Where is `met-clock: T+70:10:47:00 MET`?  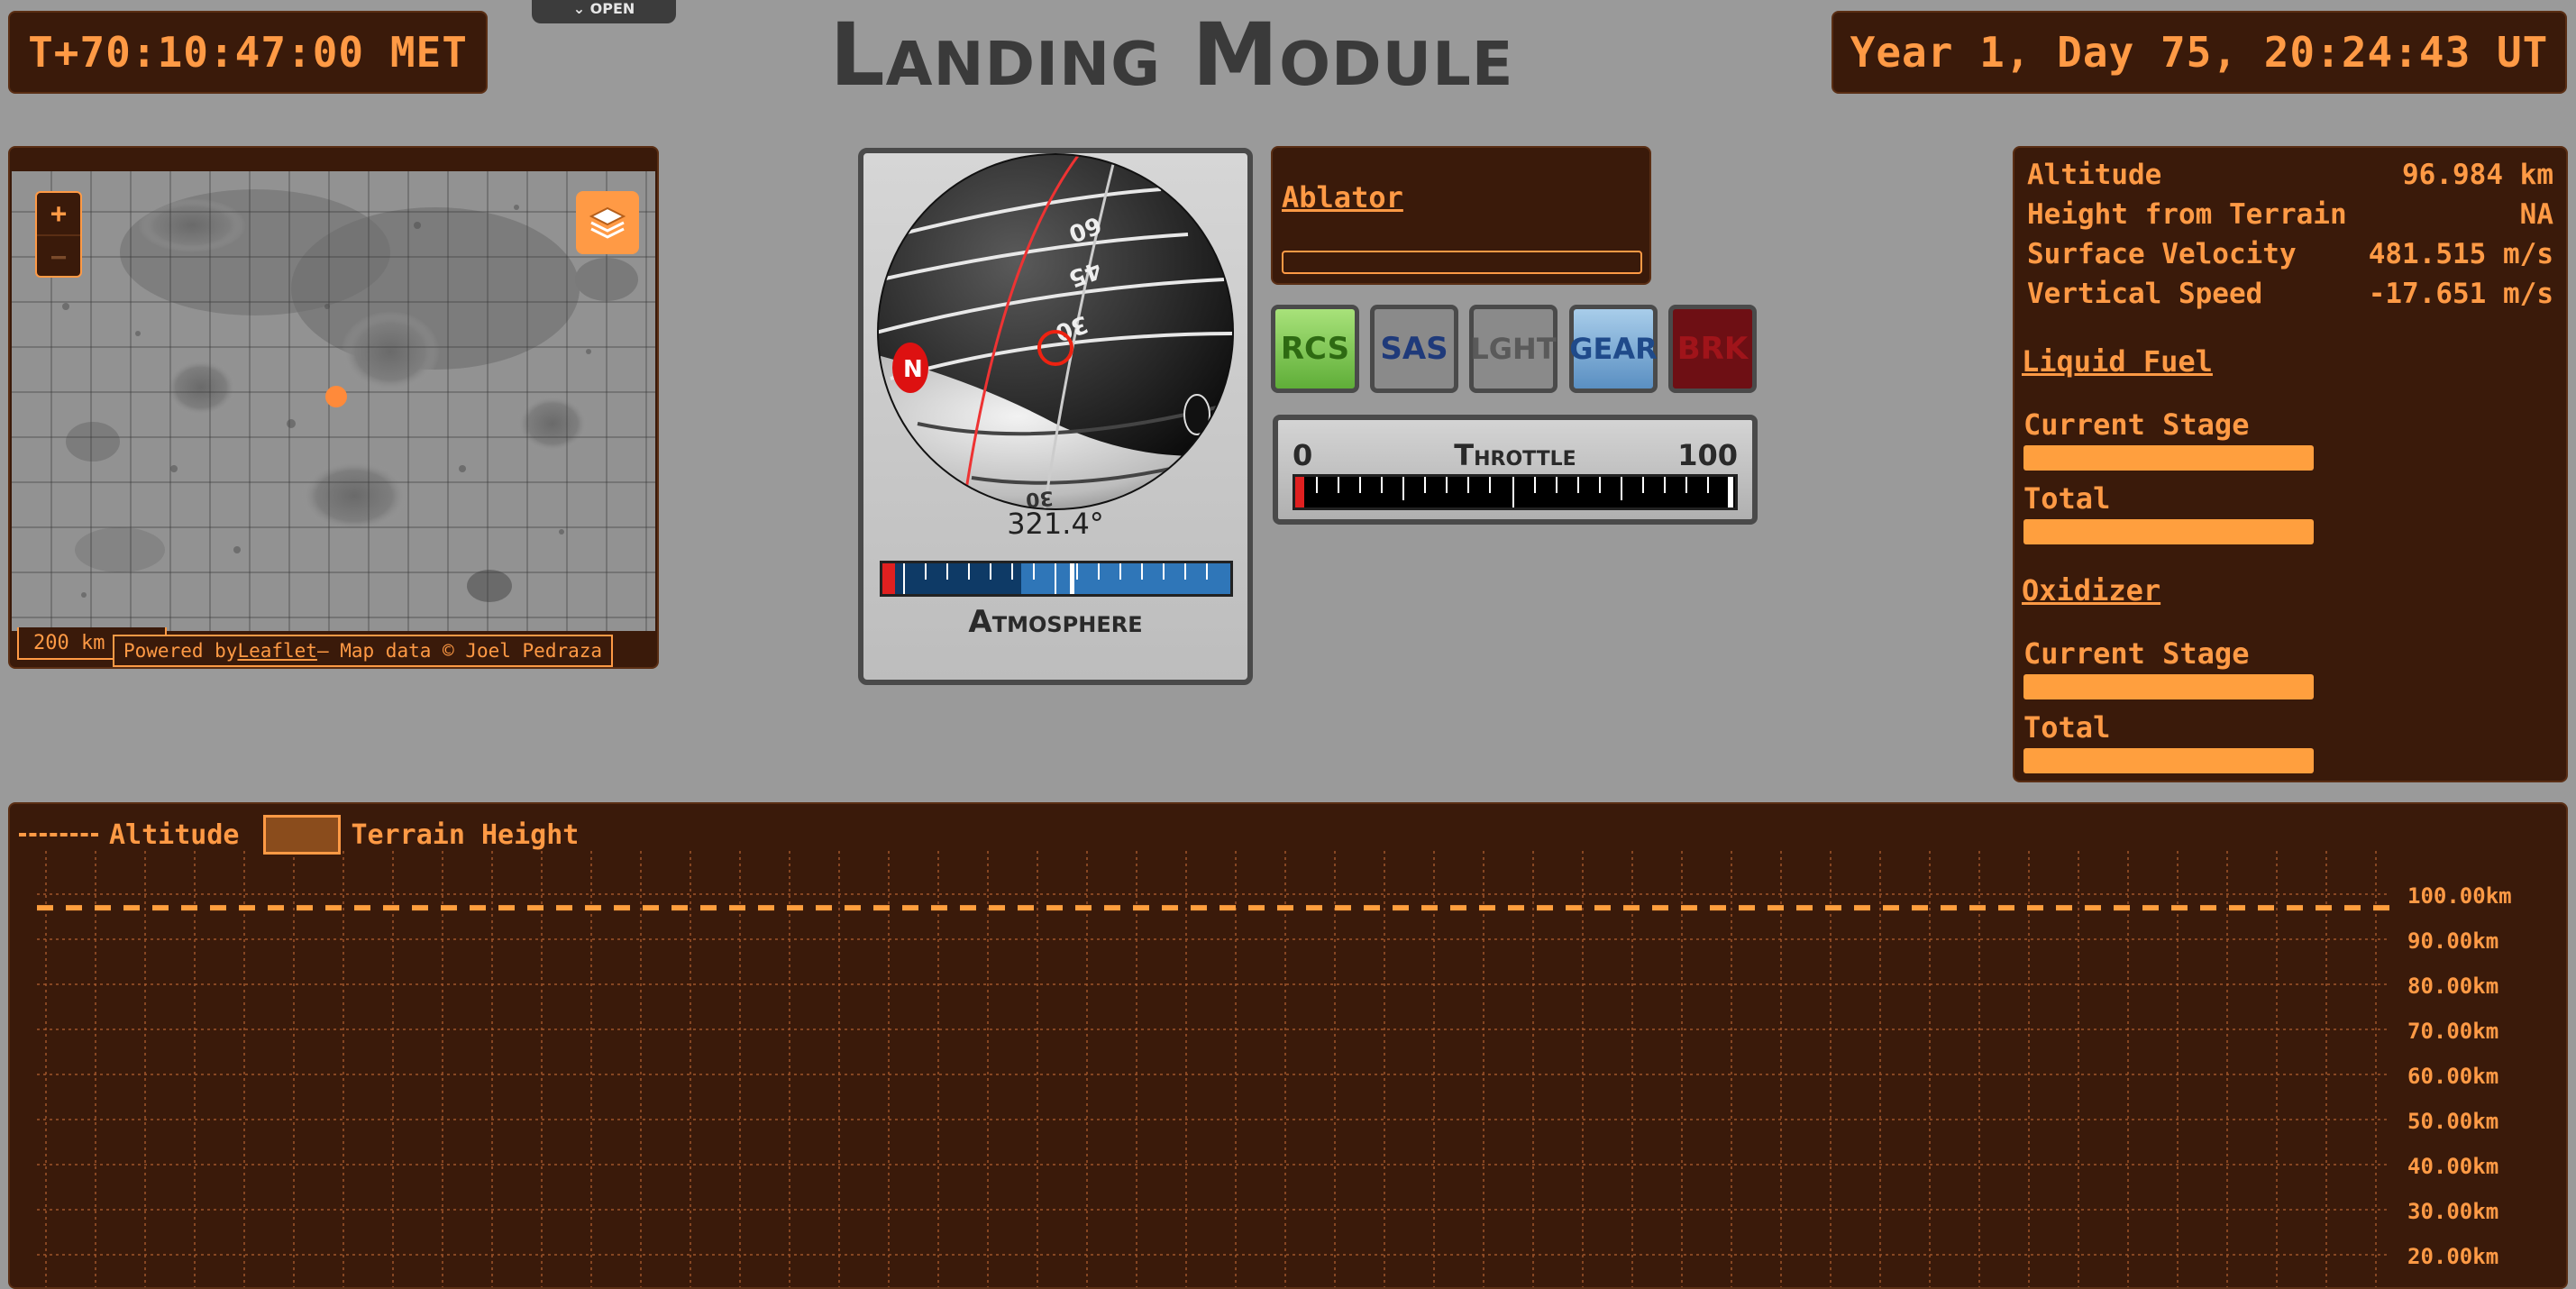
met-clock: T+70:10:47:00 MET is located at coordinates (248, 52).